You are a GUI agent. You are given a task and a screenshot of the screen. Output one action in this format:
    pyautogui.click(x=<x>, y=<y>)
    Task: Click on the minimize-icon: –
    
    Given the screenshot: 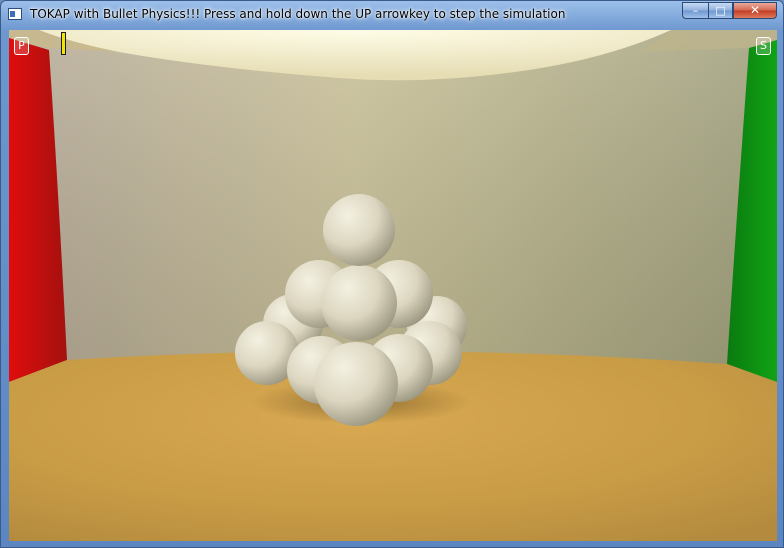 What is the action you would take?
    pyautogui.click(x=695, y=10)
    